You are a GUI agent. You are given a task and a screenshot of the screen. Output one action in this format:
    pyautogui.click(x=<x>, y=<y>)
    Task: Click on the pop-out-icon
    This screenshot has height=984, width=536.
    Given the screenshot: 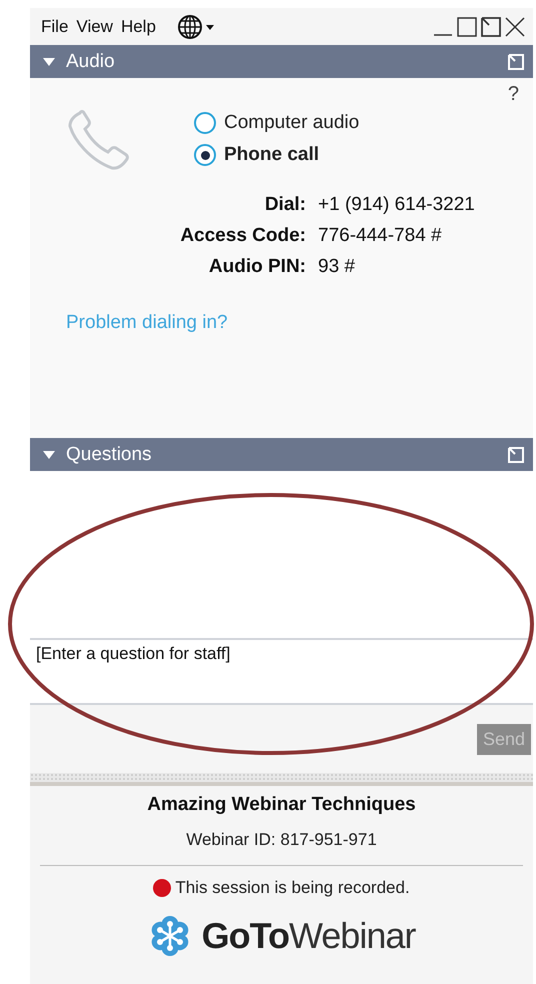 What is the action you would take?
    pyautogui.click(x=491, y=26)
    